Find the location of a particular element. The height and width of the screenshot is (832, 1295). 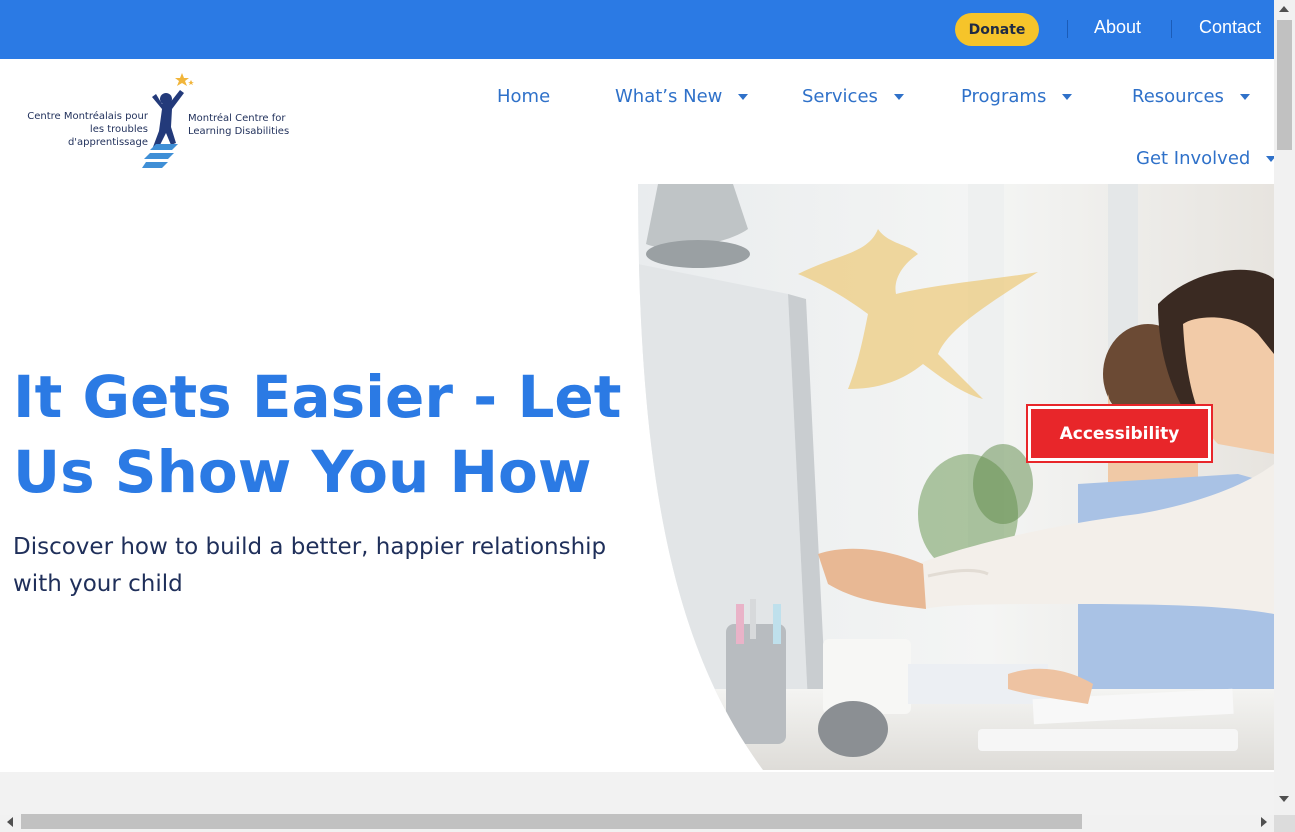

accessibility-button: Accessibility is located at coordinates (1119, 433).